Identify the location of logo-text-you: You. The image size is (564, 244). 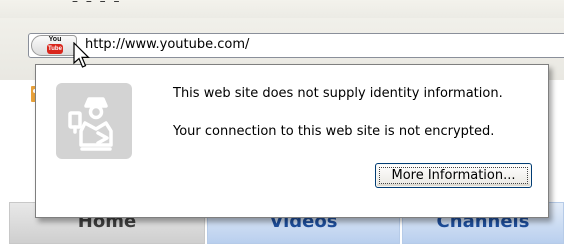
(55, 39).